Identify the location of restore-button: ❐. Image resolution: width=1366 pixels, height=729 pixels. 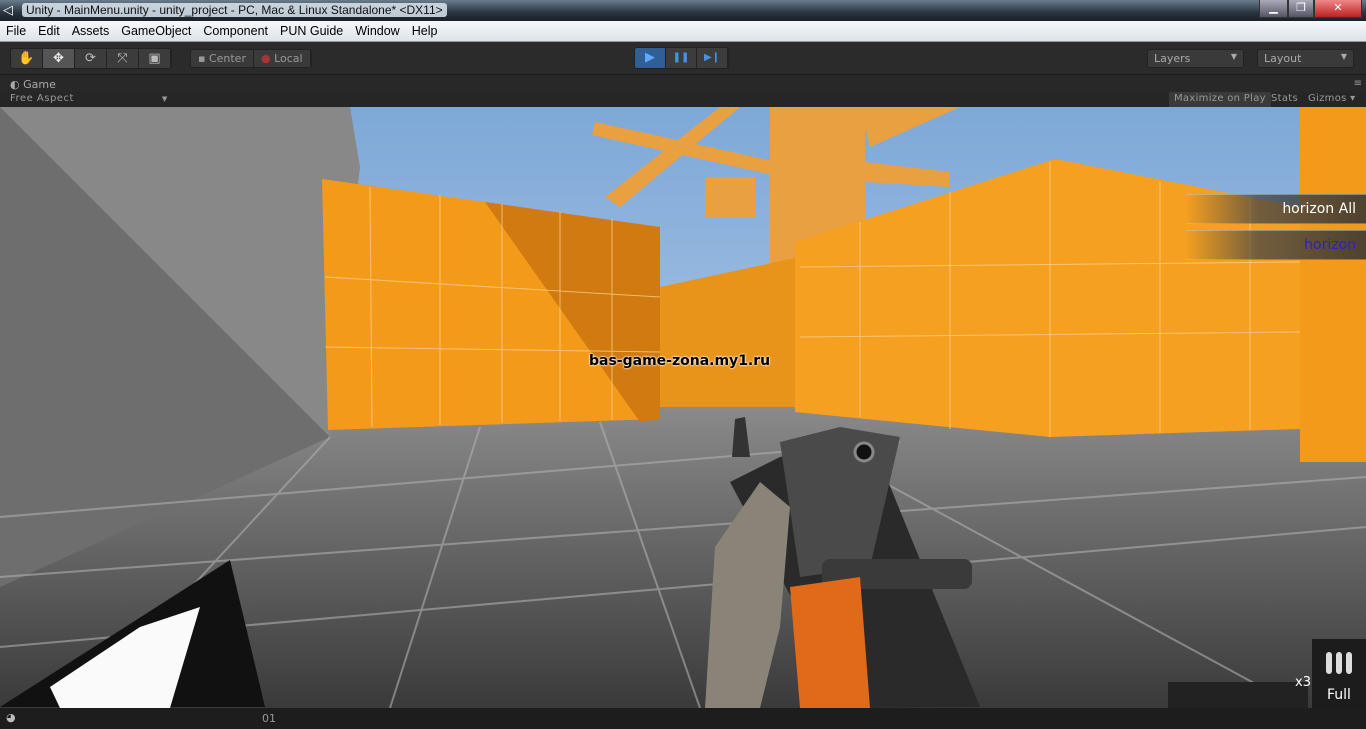
(1301, 9).